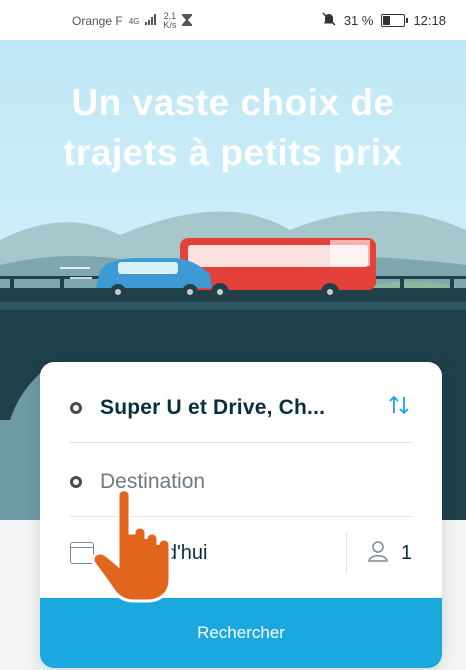  What do you see at coordinates (187, 21) in the screenshot?
I see `hourglass-icon` at bounding box center [187, 21].